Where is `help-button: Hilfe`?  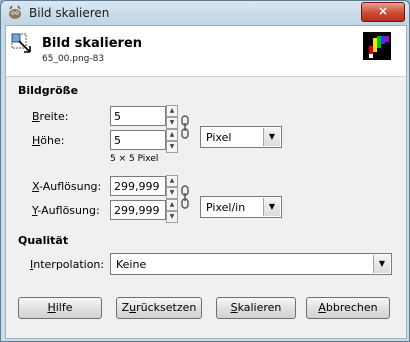
help-button: Hilfe is located at coordinates (60, 308).